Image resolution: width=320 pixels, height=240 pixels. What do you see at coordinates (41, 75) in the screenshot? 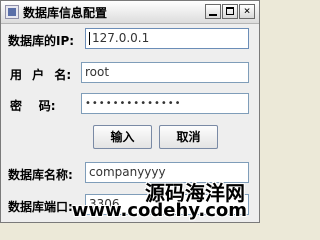
I see `username-label: 用 户 名:` at bounding box center [41, 75].